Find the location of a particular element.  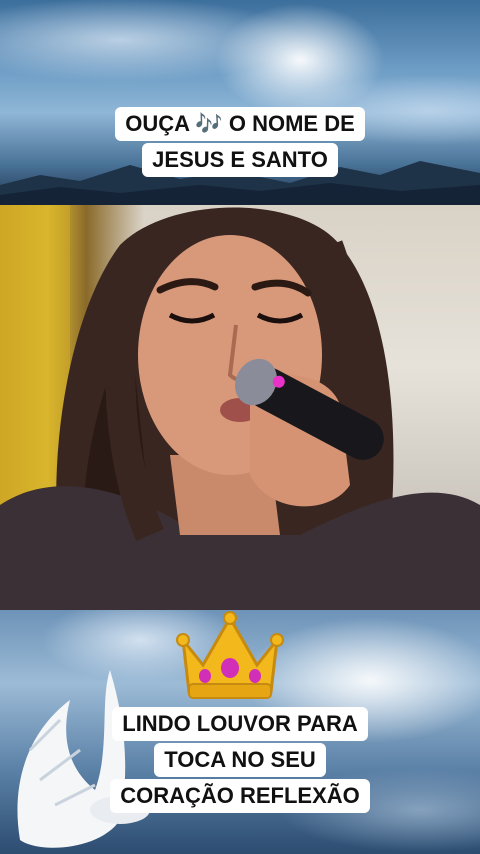

bottom-caption-line2: TOCA NO SEU is located at coordinates (240, 760).